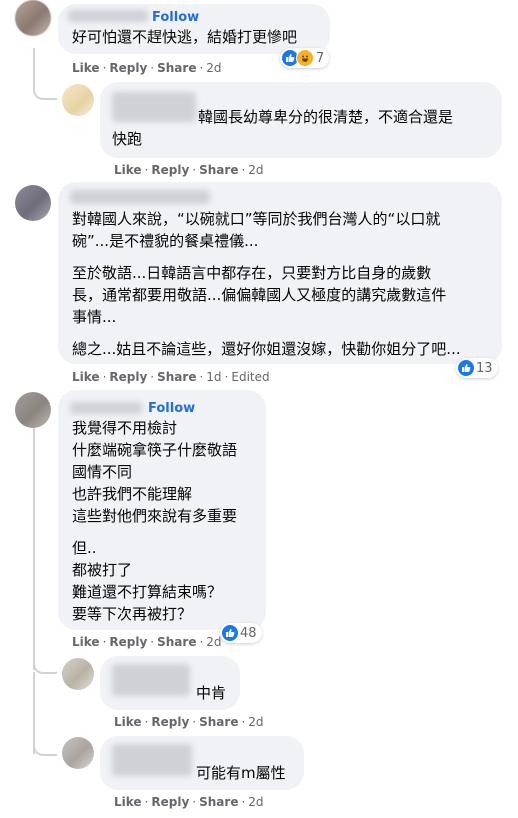  Describe the element at coordinates (185, 37) in the screenshot. I see `comment-text: 好可怕還不趕快逃，結婚打更慘吧` at that location.